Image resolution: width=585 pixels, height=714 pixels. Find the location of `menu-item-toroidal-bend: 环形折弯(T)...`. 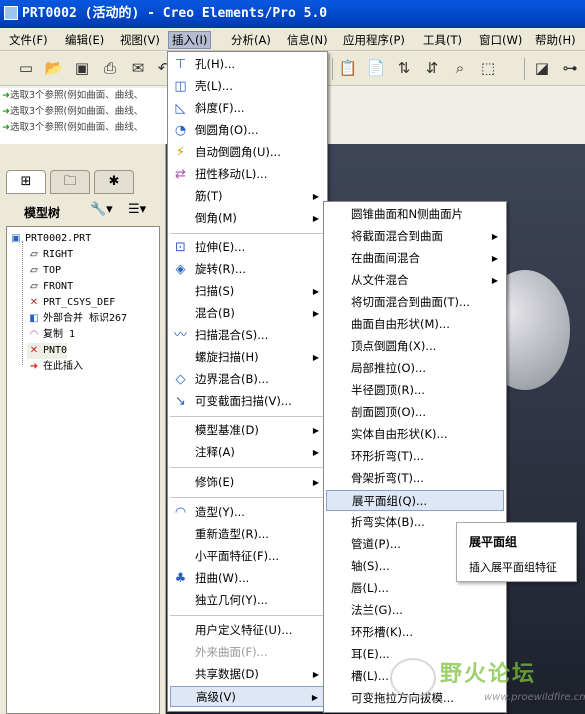

menu-item-toroidal-bend: 环形折弯(T)... is located at coordinates (415, 456).